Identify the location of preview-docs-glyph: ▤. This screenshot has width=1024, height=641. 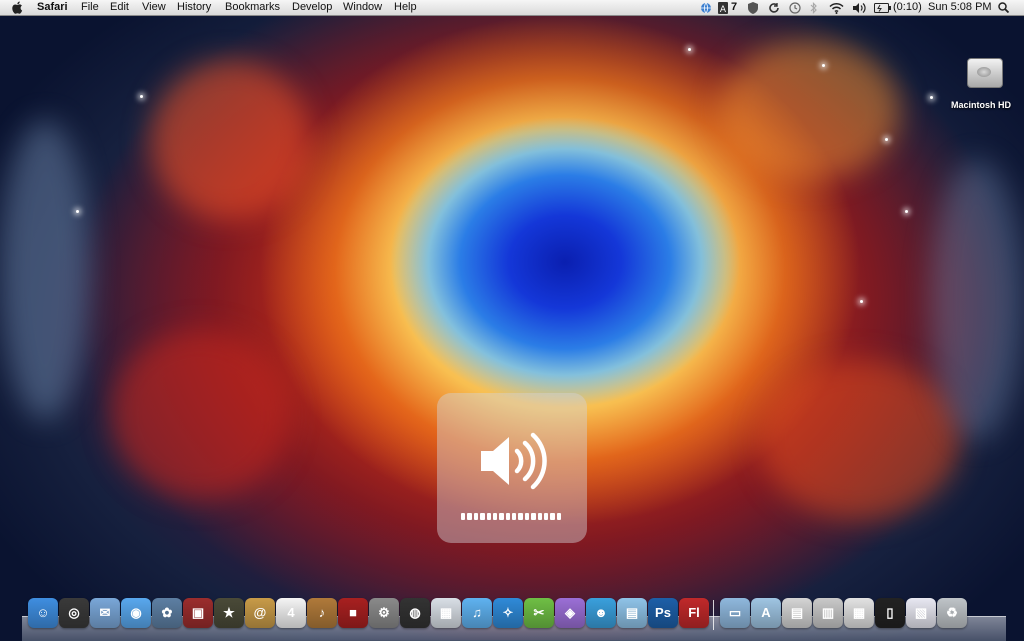
(632, 612).